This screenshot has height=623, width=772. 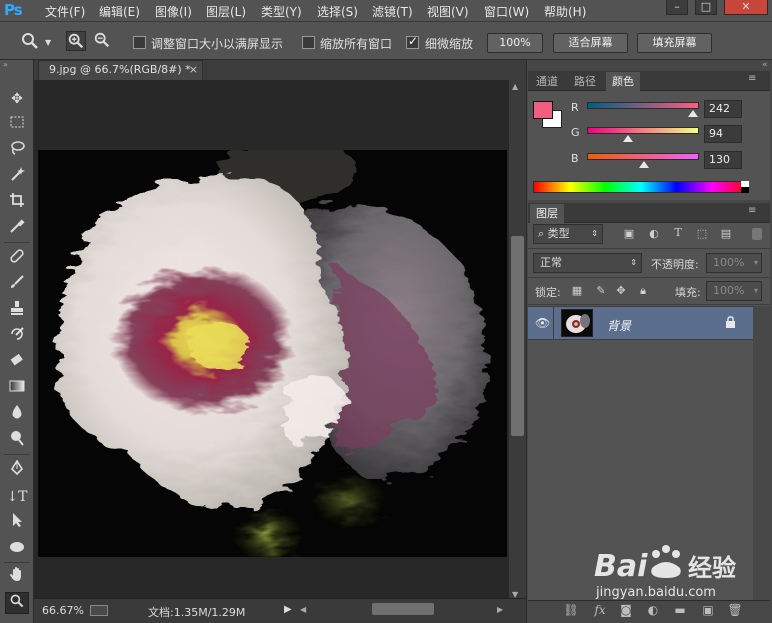 What do you see at coordinates (76, 41) in the screenshot?
I see `zoom-in-icon` at bounding box center [76, 41].